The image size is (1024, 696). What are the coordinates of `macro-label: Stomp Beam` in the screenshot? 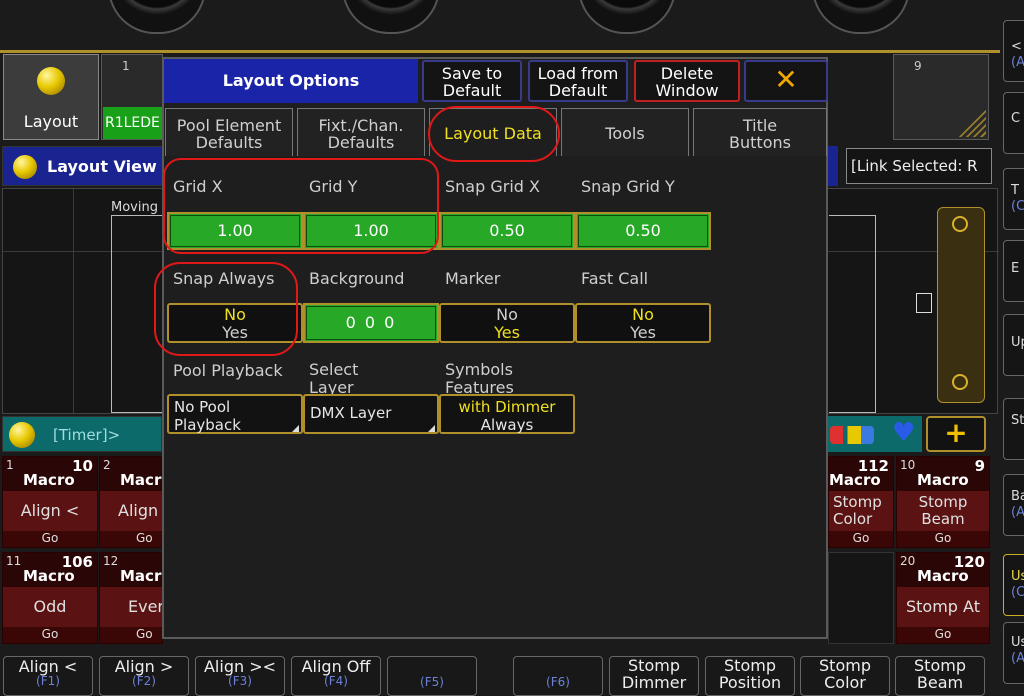 It's located at (943, 510).